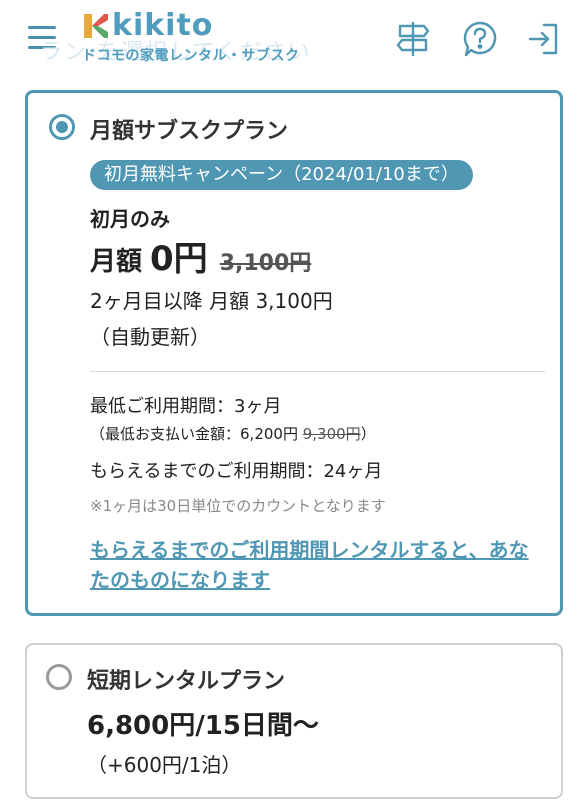  Describe the element at coordinates (480, 41) in the screenshot. I see `question-icon` at that location.